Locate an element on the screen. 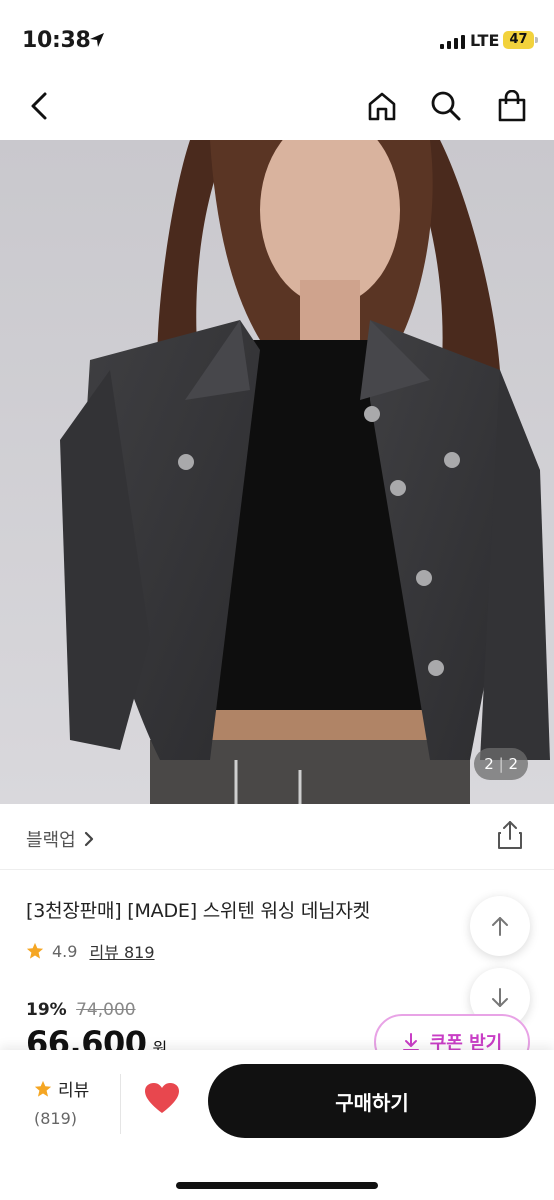 The width and height of the screenshot is (554, 1200). arrow-up-icon is located at coordinates (500, 926).